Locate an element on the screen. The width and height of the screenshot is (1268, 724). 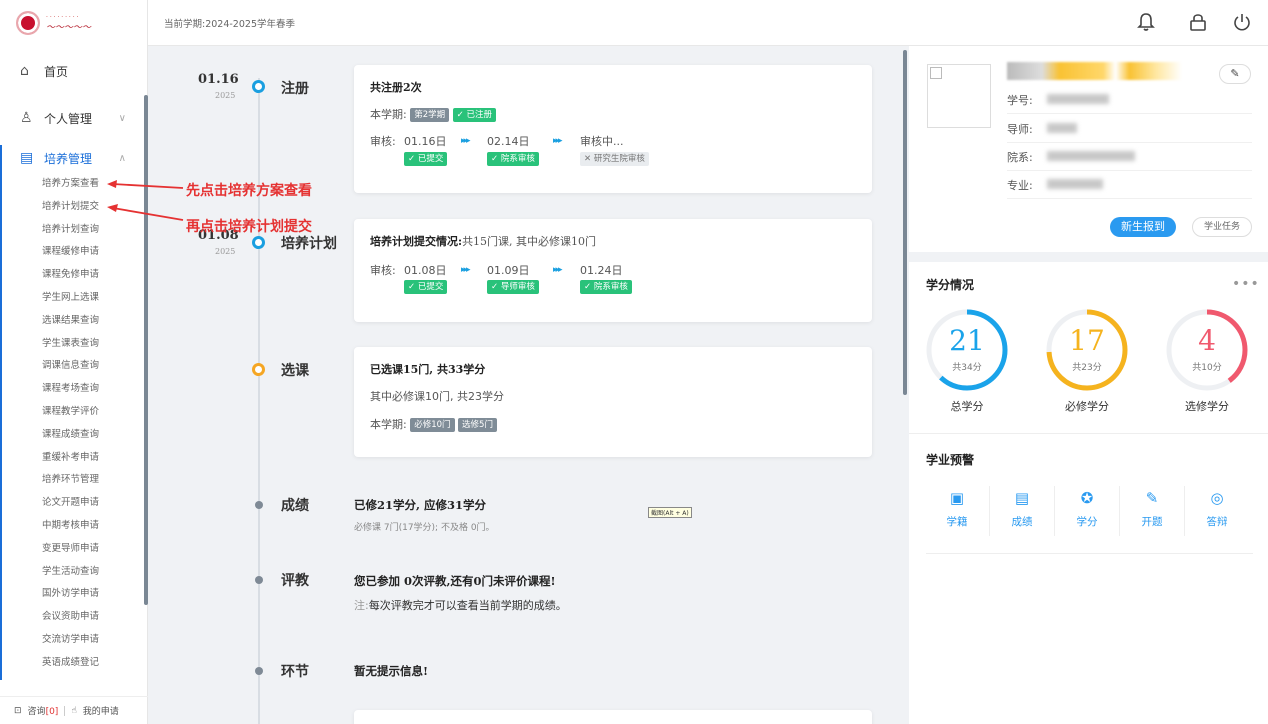
subnav-item: 培养环节管理 is located at coordinates (70, 483).